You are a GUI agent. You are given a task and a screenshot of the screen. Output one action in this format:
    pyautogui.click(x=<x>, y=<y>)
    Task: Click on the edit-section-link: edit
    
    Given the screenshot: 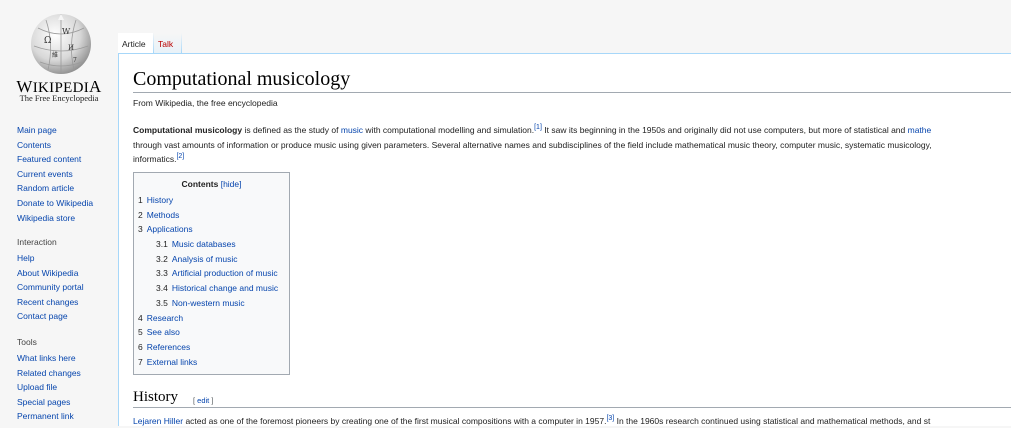 What is the action you would take?
    pyautogui.click(x=203, y=400)
    